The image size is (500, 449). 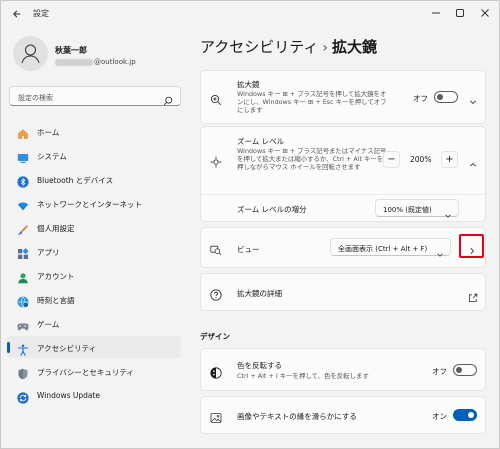 What do you see at coordinates (95, 96) in the screenshot?
I see `search-input: 設定の検索` at bounding box center [95, 96].